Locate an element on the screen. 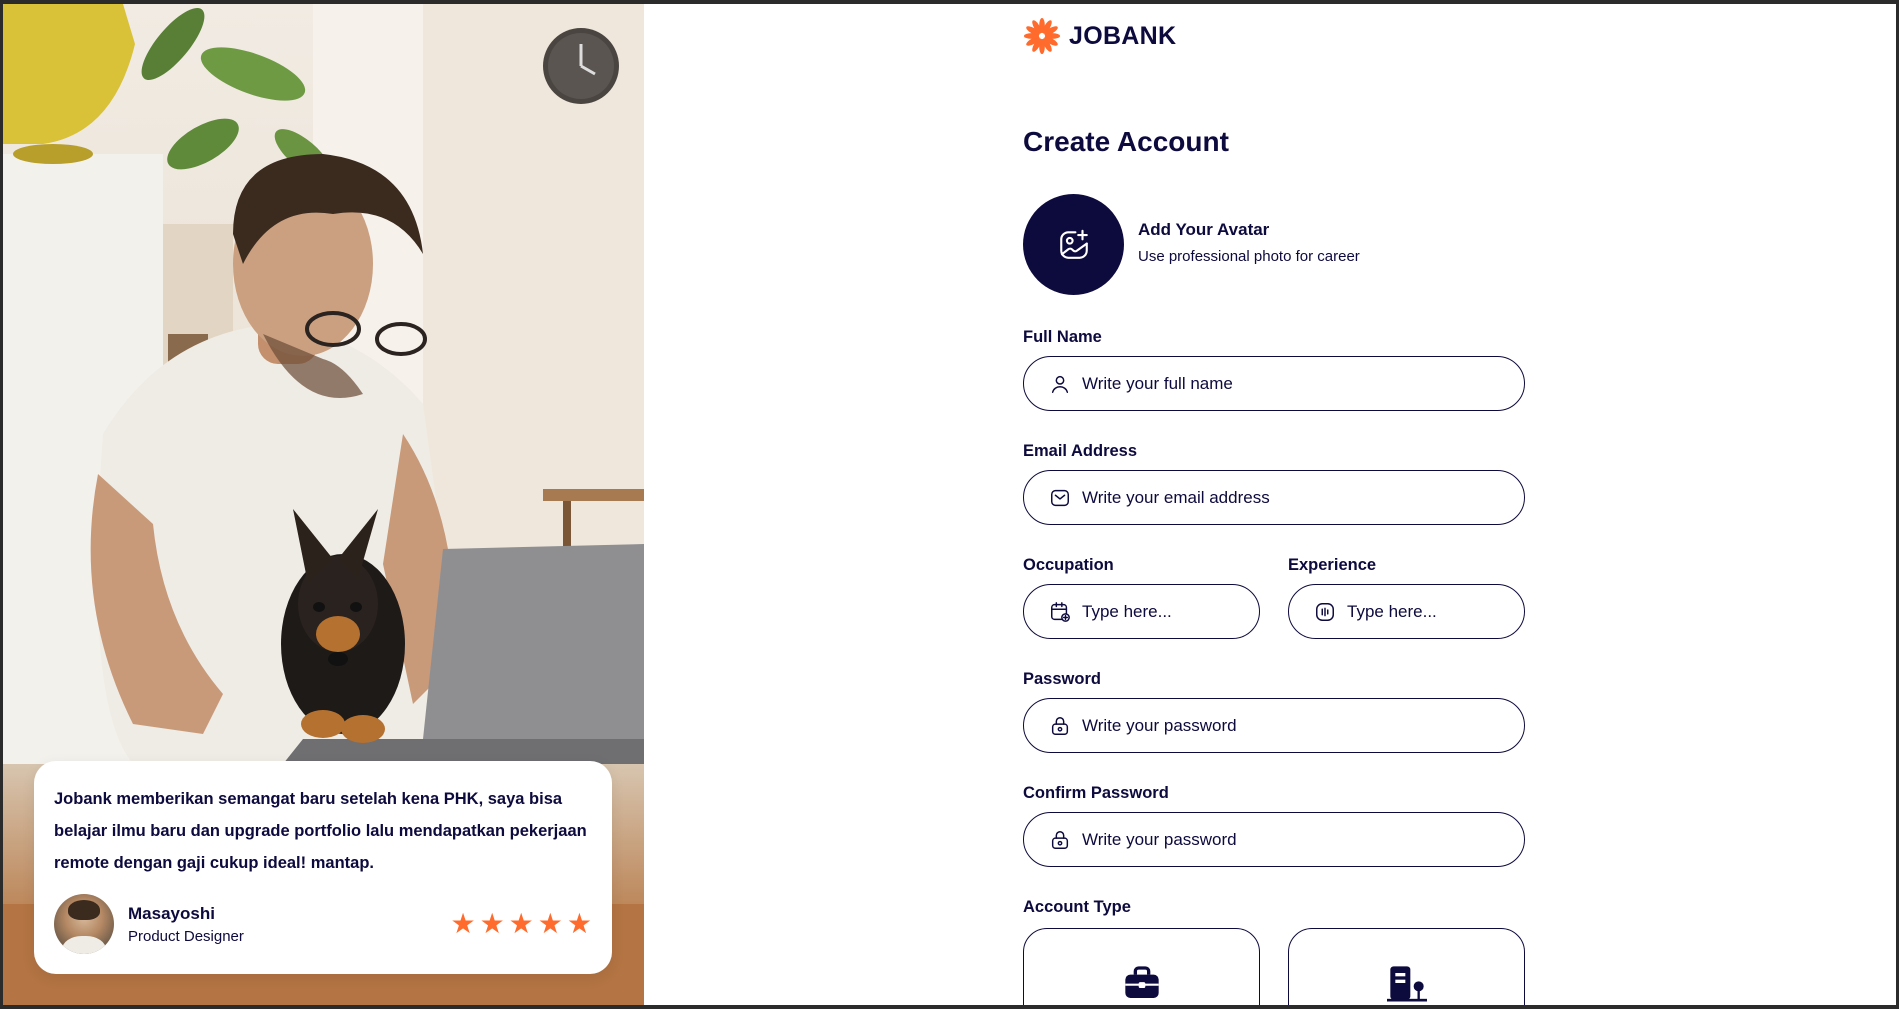  building-icon is located at coordinates (1406, 984).